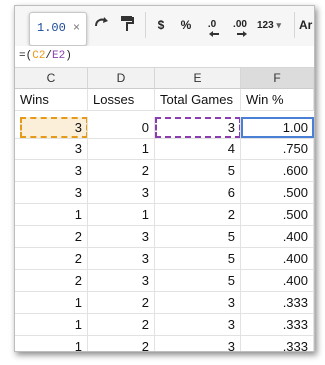  I want to click on table-row: 3 3 6 .500, so click(164, 193).